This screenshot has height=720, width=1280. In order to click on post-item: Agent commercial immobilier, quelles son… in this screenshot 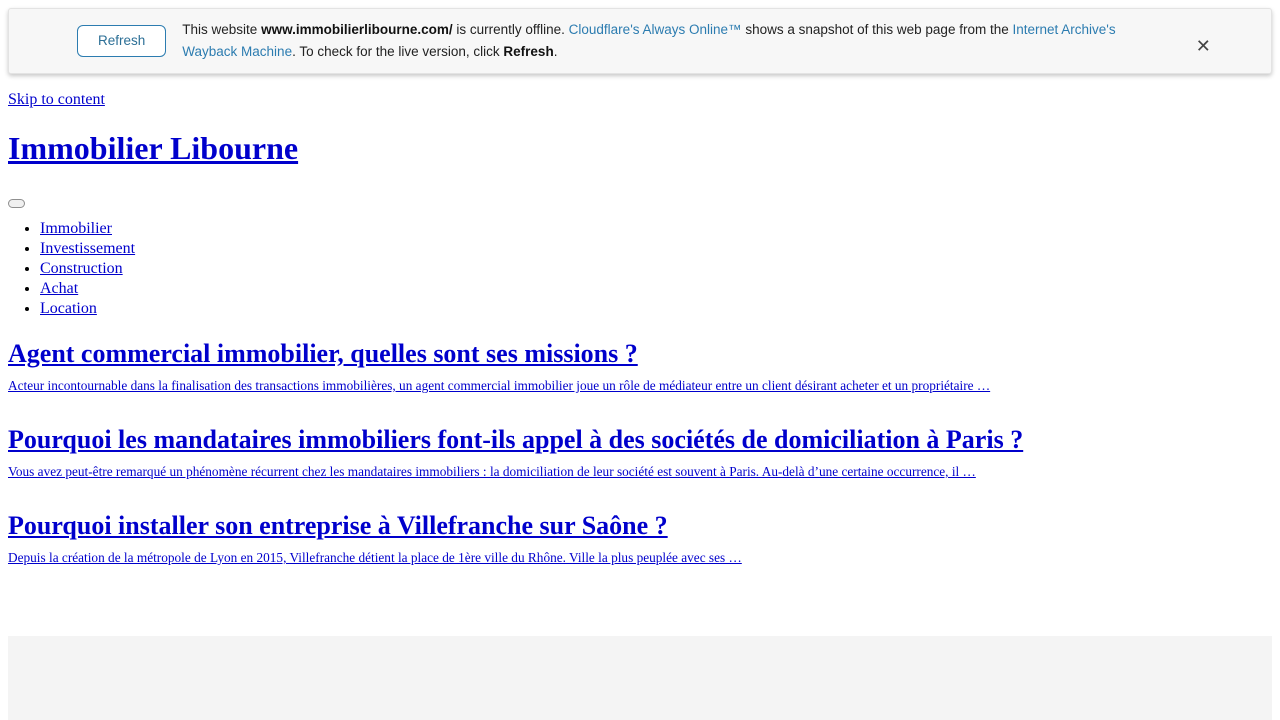, I will do `click(640, 366)`.